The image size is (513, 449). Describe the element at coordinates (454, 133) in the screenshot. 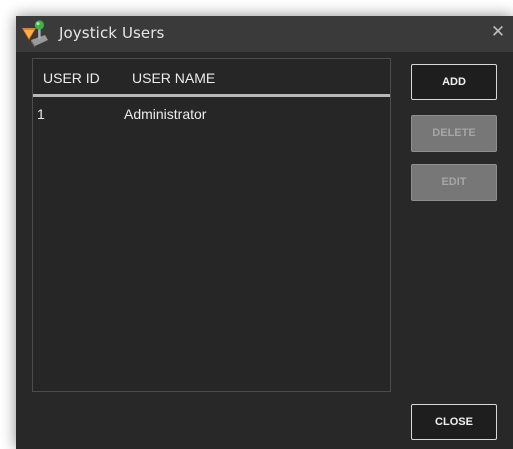

I see `delete-button: DELETE` at that location.